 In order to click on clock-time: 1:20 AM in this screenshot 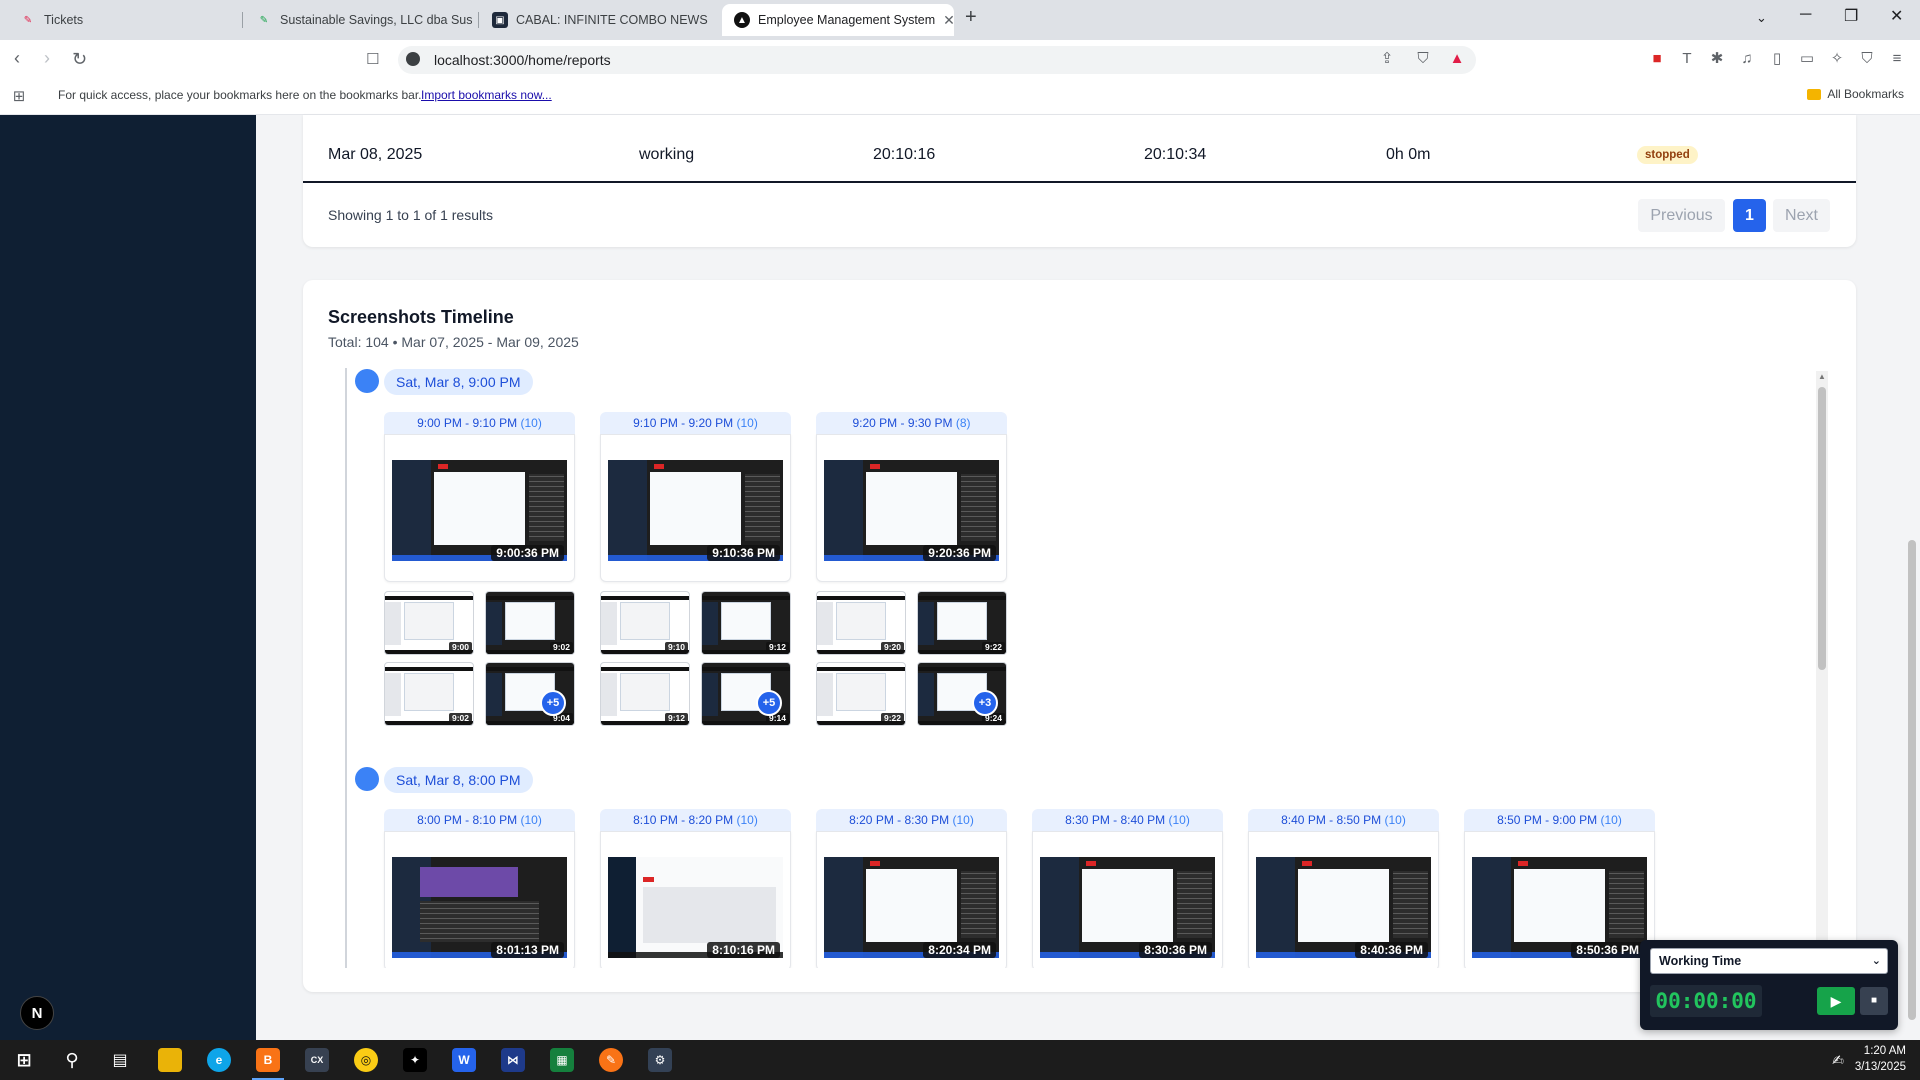, I will do `click(1884, 1051)`.